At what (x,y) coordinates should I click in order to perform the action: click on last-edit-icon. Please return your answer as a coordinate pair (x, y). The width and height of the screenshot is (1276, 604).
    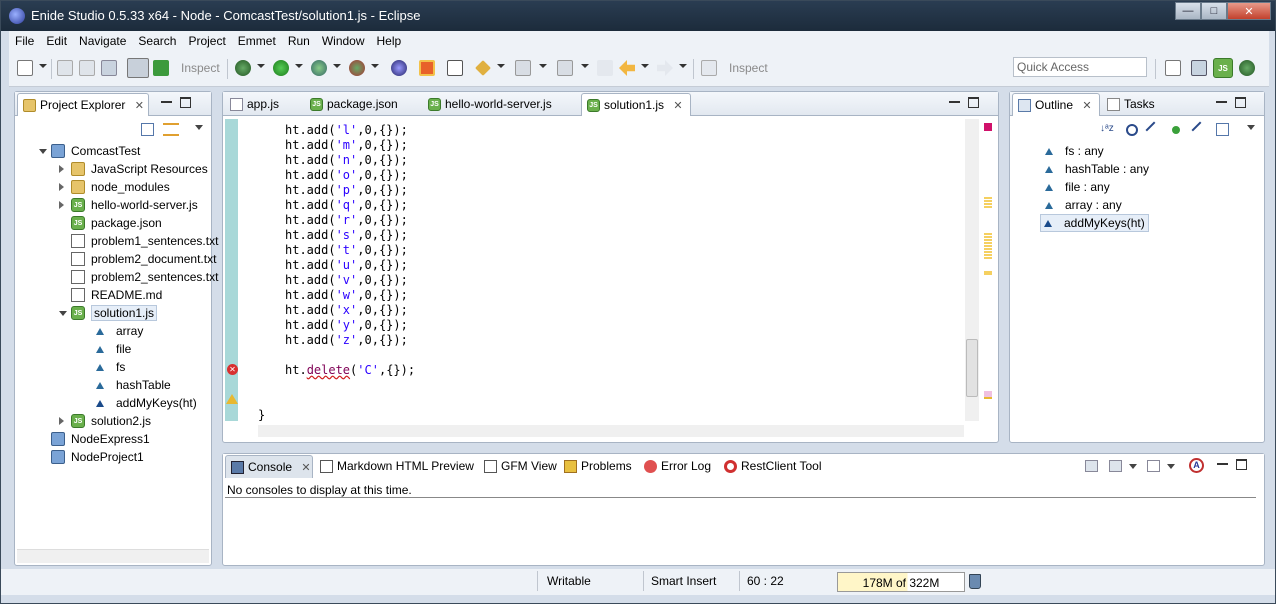
    Looking at the image, I should click on (605, 68).